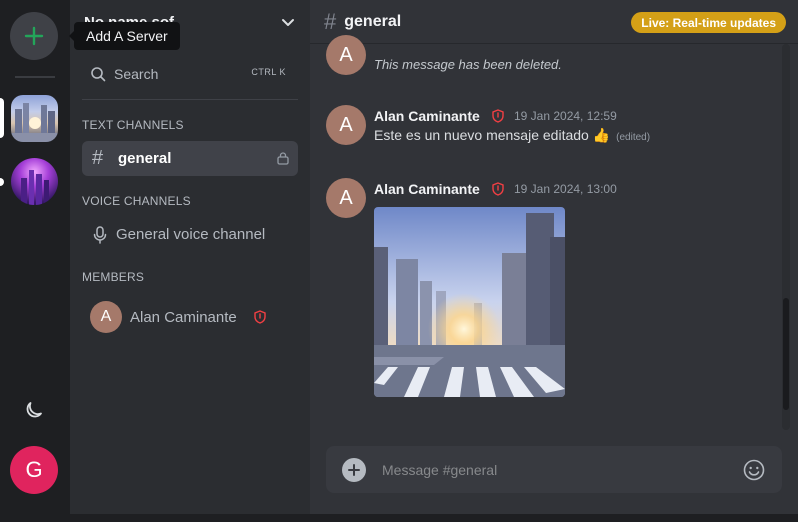  I want to click on neon-city-icon, so click(35, 187).